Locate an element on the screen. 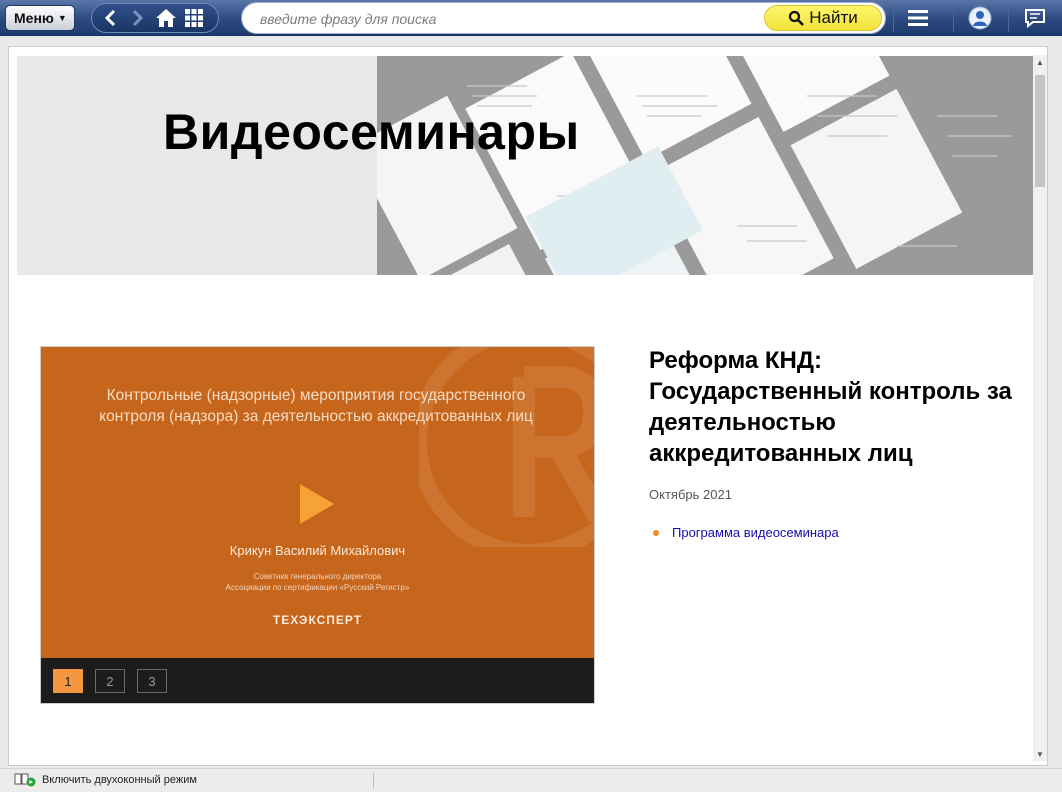 Image resolution: width=1062 pixels, height=792 pixels. slide-pager: 1 2 3 is located at coordinates (110, 681).